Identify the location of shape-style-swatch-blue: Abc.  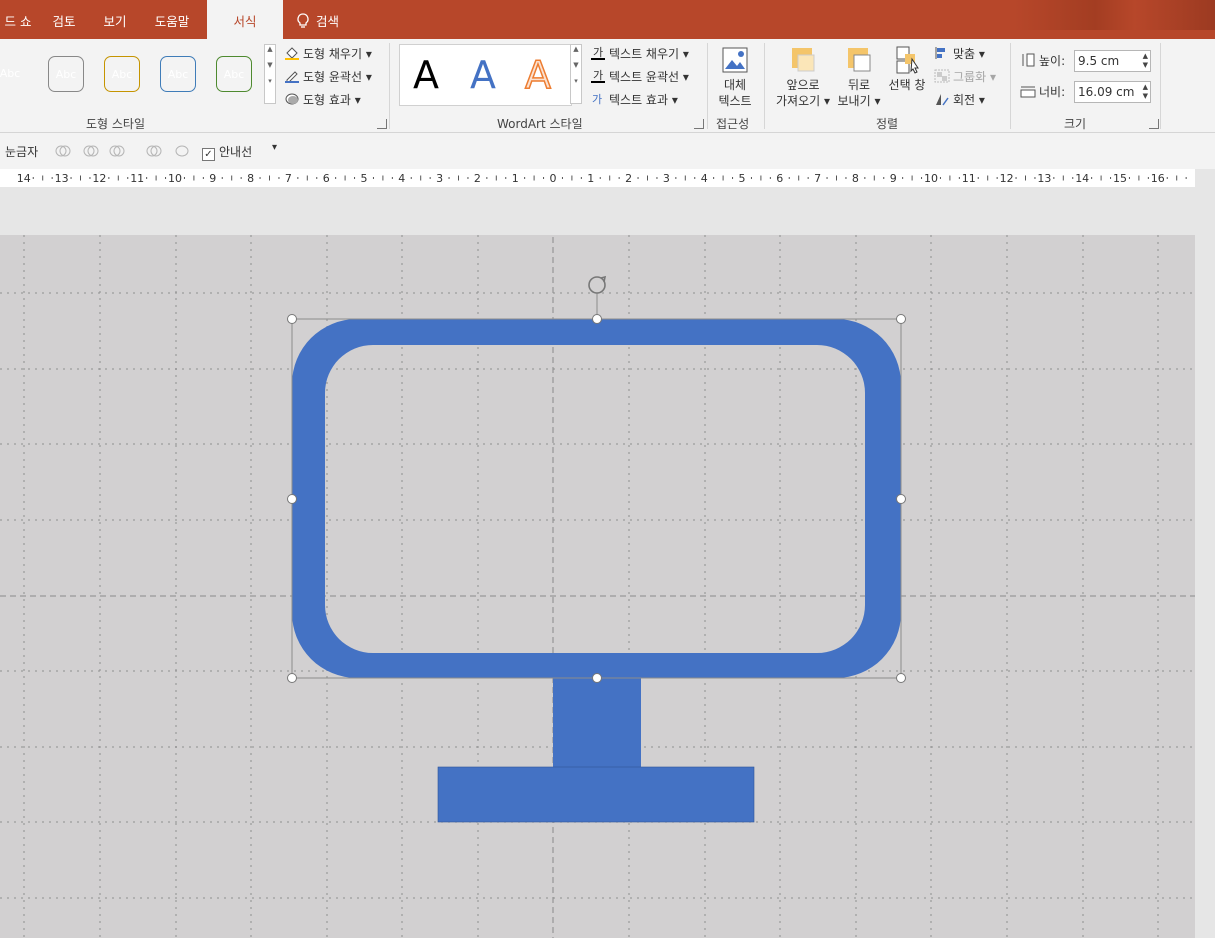
(178, 74).